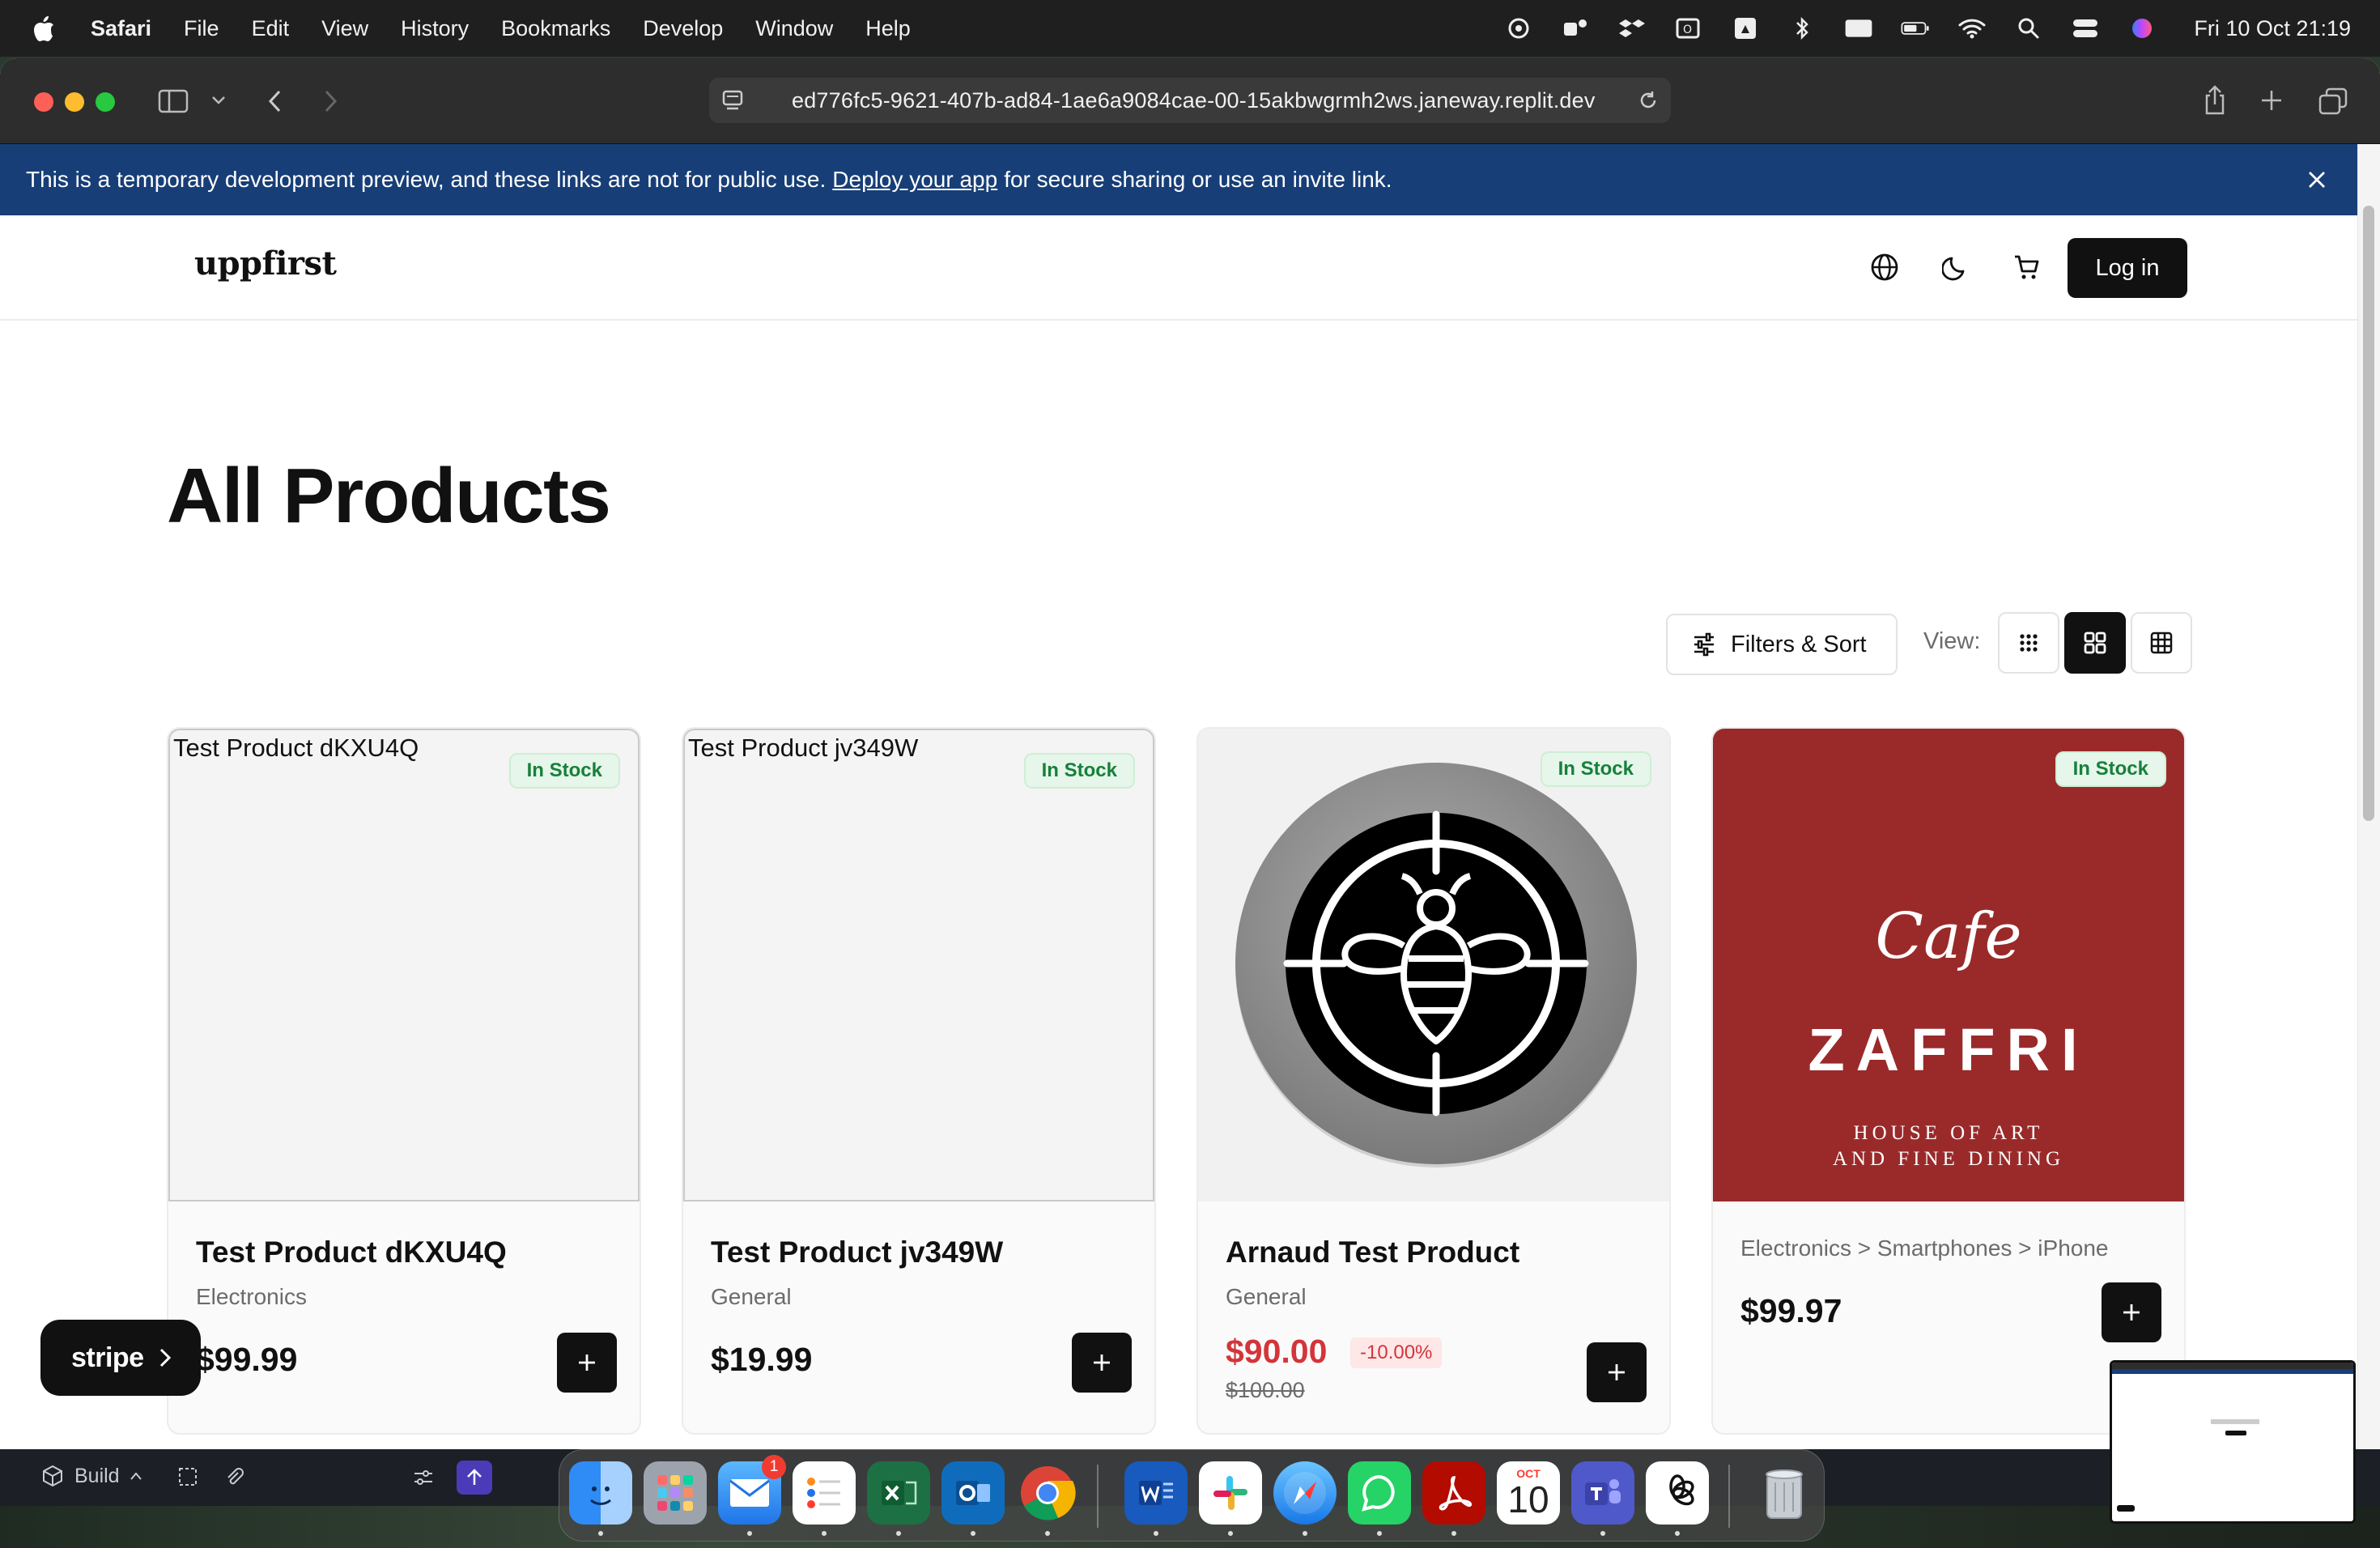 The height and width of the screenshot is (1548, 2380). I want to click on product-image: In Stock, so click(1434, 965).